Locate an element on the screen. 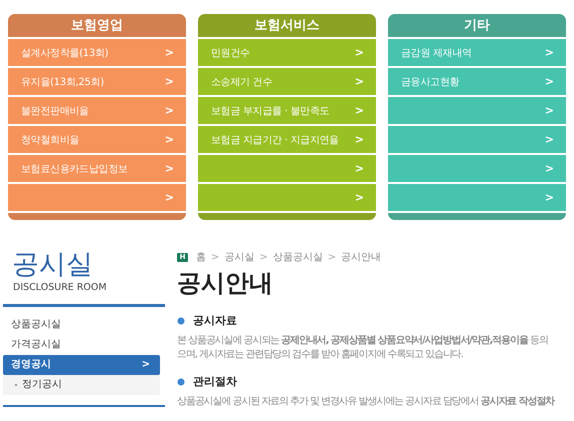  sidebar-item: 가격공시실 is located at coordinates (84, 345).